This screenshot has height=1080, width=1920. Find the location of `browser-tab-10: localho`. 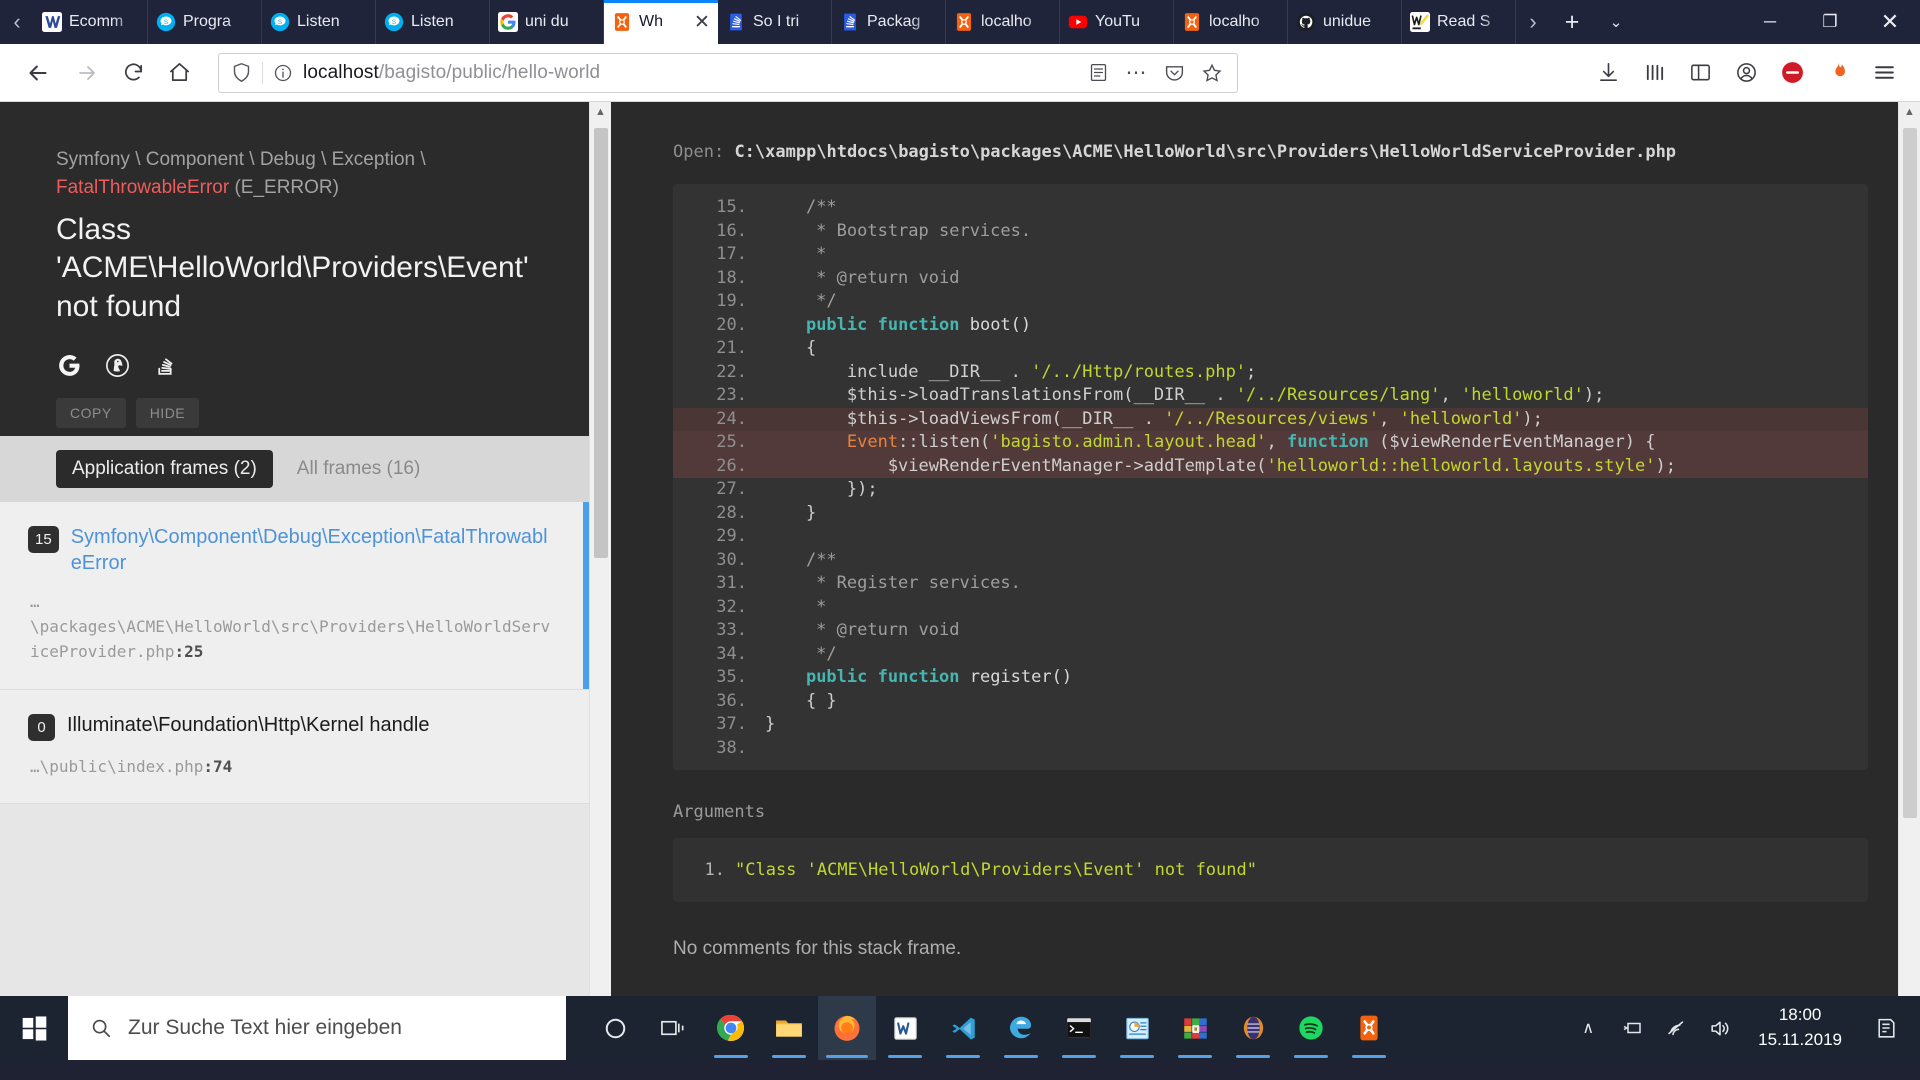

browser-tab-10: localho is located at coordinates (1231, 22).